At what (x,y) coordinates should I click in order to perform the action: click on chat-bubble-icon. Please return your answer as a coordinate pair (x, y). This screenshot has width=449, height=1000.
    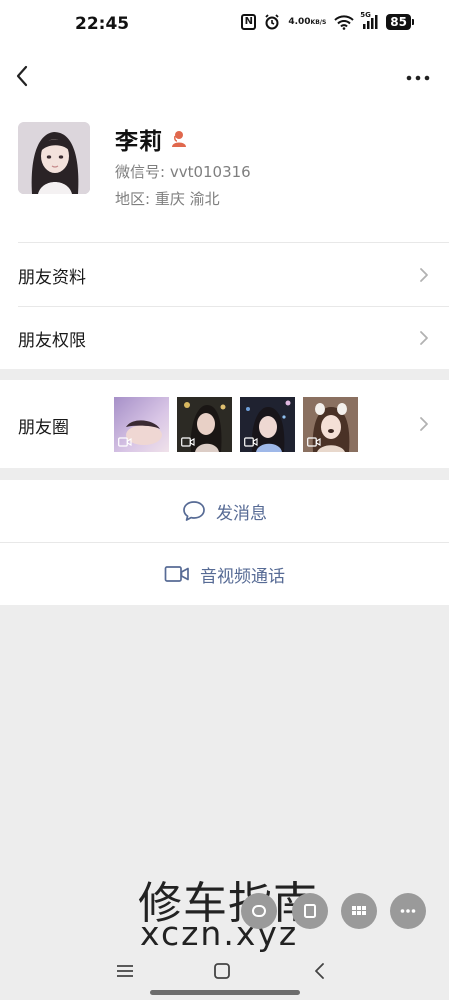
    Looking at the image, I should click on (194, 511).